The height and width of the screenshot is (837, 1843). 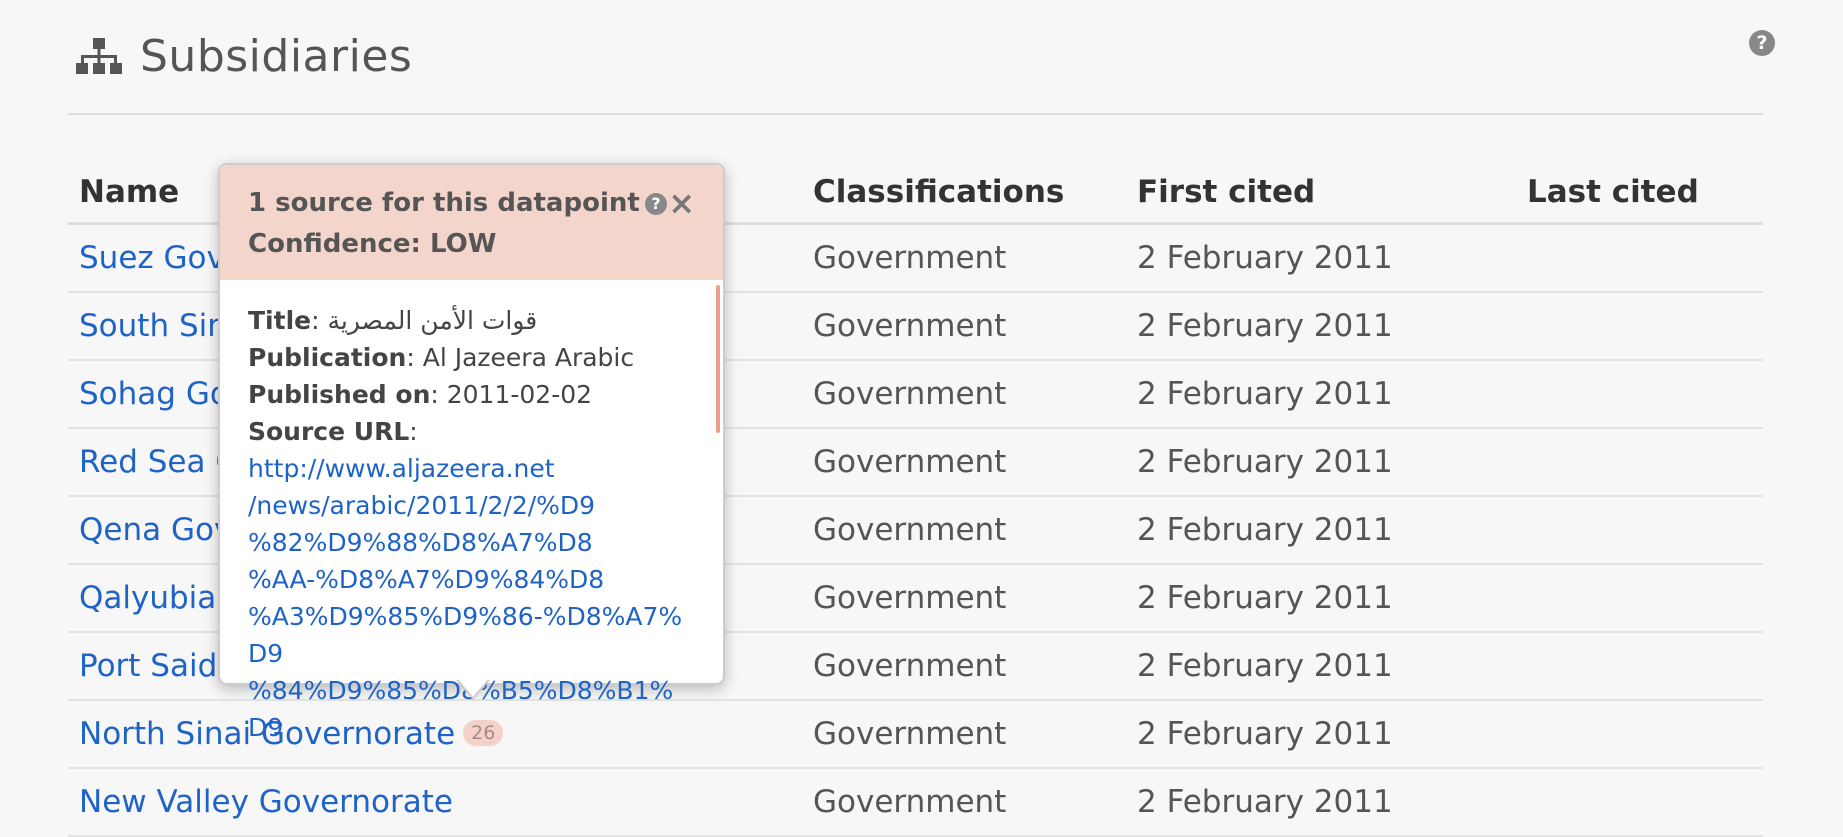 I want to click on subsidiary-link: New Valley Governorate, so click(x=266, y=802).